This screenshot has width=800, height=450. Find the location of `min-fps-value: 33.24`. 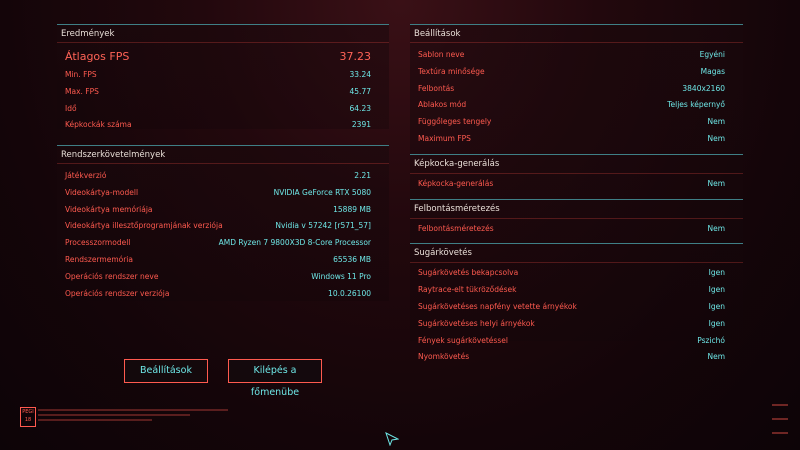

min-fps-value: 33.24 is located at coordinates (360, 74).